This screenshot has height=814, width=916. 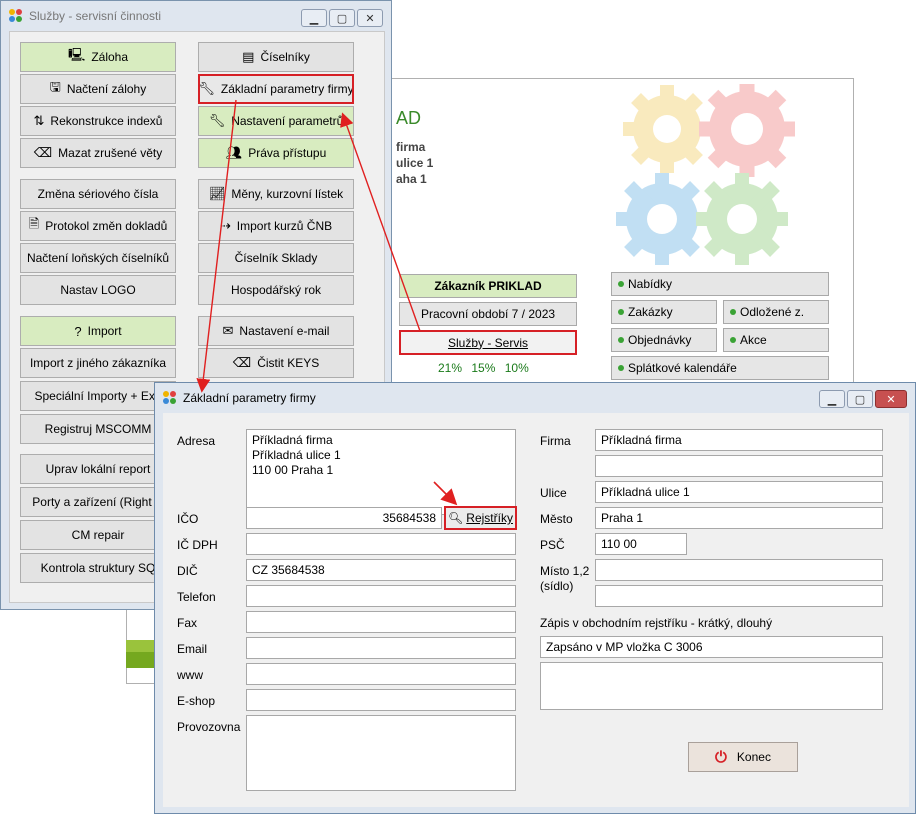 What do you see at coordinates (344, 518) in the screenshot?
I see `ico-field: 35684538` at bounding box center [344, 518].